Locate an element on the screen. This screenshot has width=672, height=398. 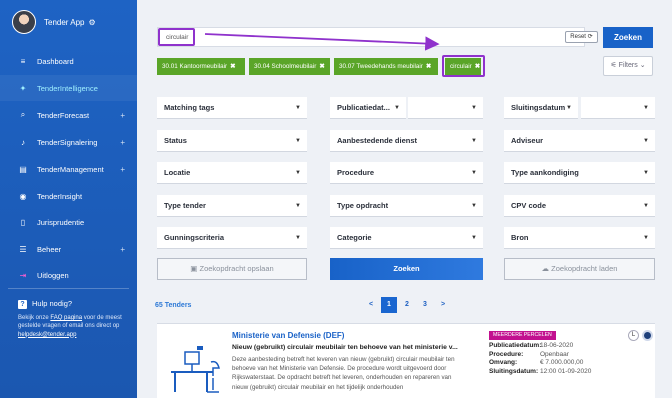
help-title: Hulp nodig? is located at coordinates (52, 303).